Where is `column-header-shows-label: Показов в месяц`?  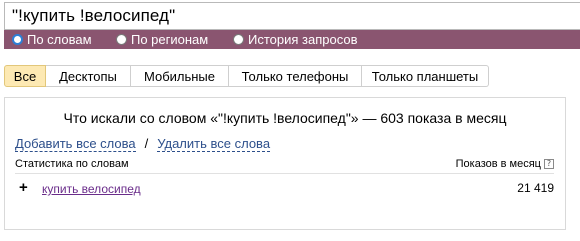 column-header-shows-label: Показов в месяц is located at coordinates (498, 164).